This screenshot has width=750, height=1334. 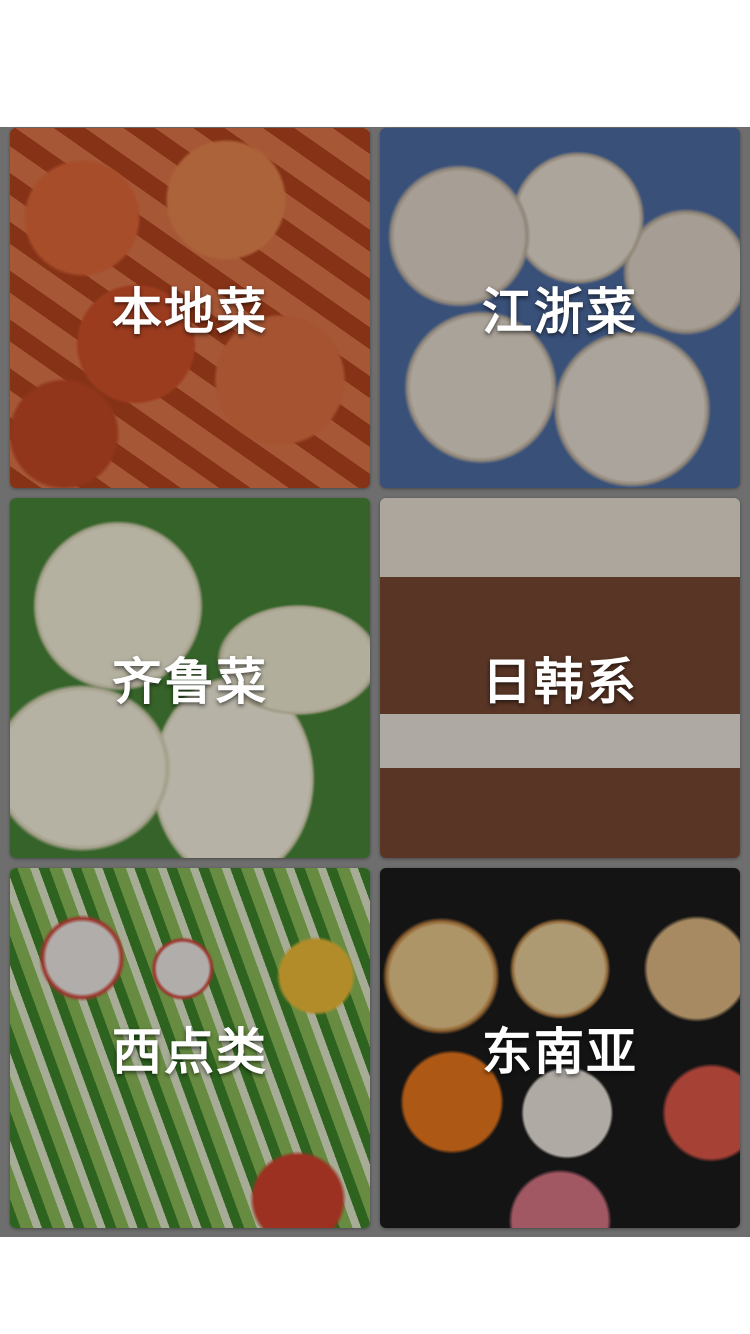 I want to click on category-tile-western-pastry: 西点类, so click(x=190, y=1048).